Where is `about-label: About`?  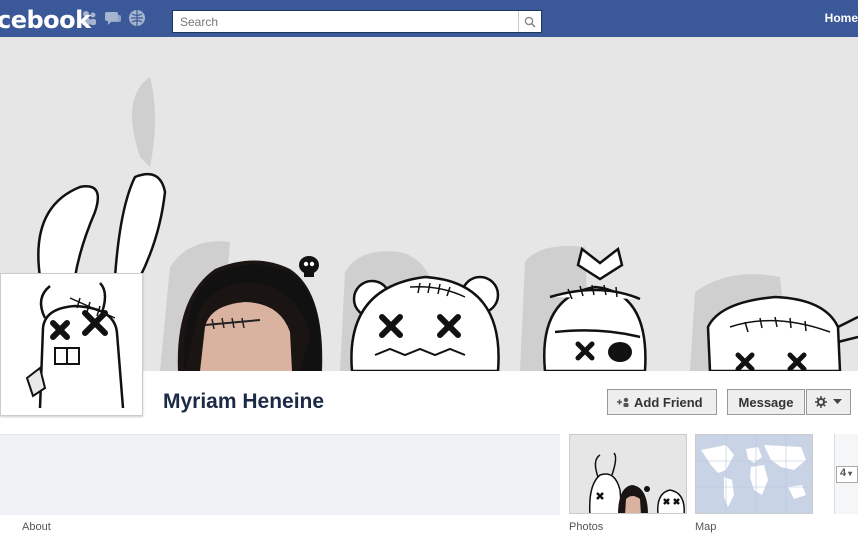 about-label: About is located at coordinates (36, 527).